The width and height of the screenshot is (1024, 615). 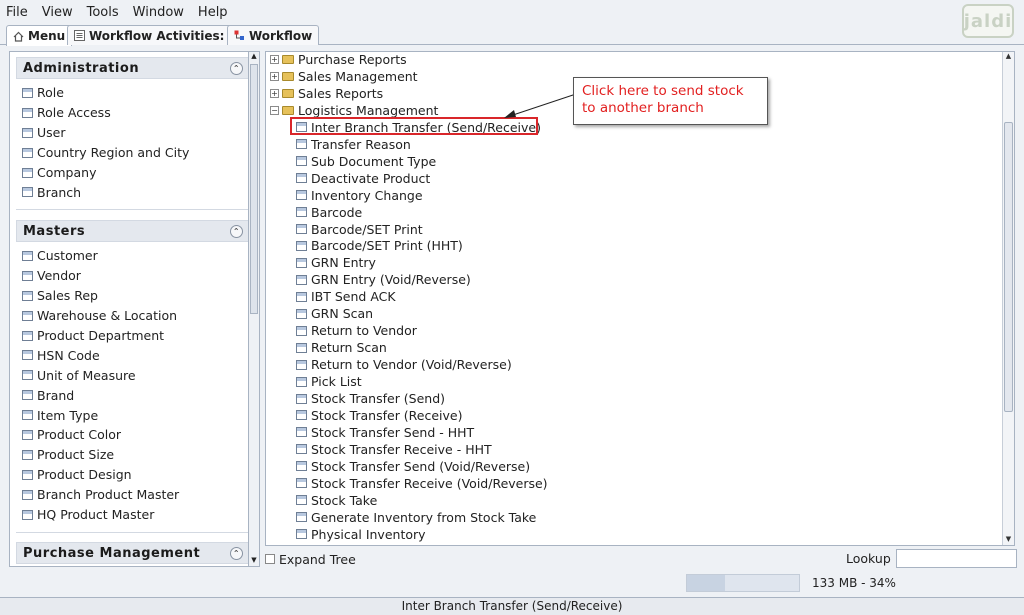 I want to click on sidebar-item-warehouse-location: Warehouse & Location, so click(x=136, y=316).